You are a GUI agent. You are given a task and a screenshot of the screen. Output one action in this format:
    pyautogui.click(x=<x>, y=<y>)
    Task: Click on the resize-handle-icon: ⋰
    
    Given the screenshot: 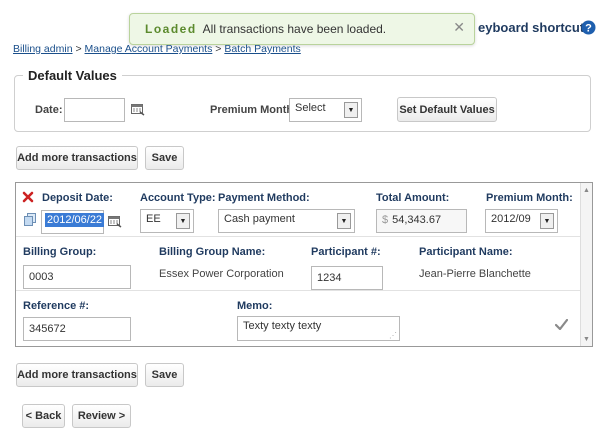 What is the action you would take?
    pyautogui.click(x=393, y=335)
    